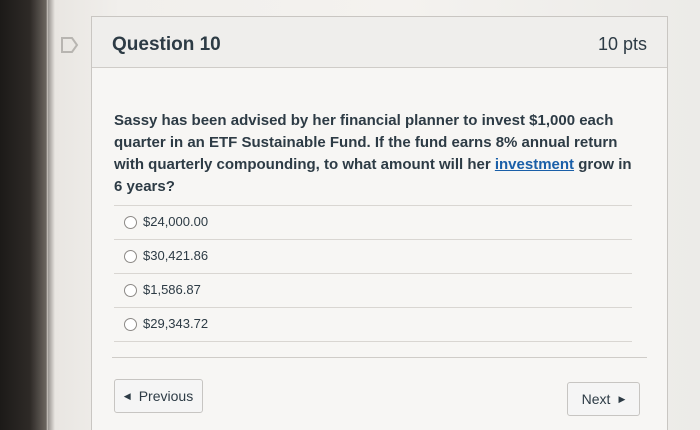 The image size is (700, 430). Describe the element at coordinates (534, 164) in the screenshot. I see `investment-link: investment` at that location.